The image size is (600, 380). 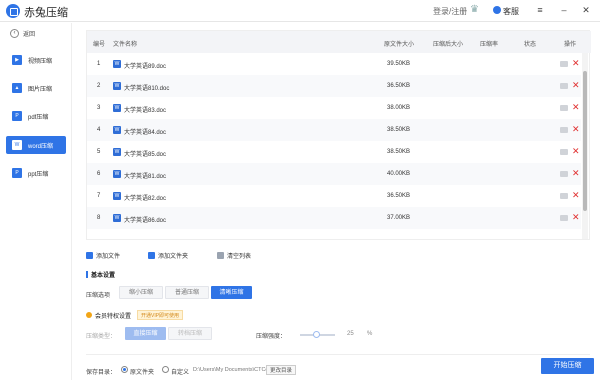 What do you see at coordinates (17, 88) in the screenshot?
I see `image-icon: ▲` at bounding box center [17, 88].